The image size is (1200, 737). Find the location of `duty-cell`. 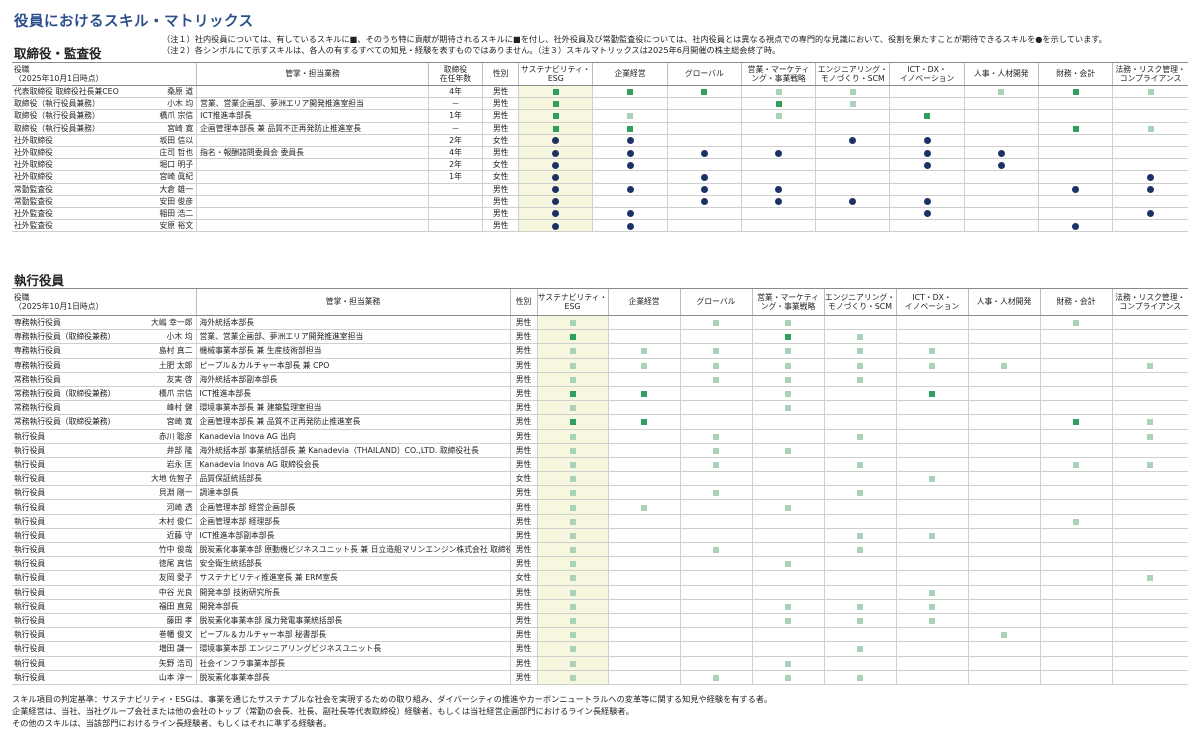

duty-cell is located at coordinates (312, 165).